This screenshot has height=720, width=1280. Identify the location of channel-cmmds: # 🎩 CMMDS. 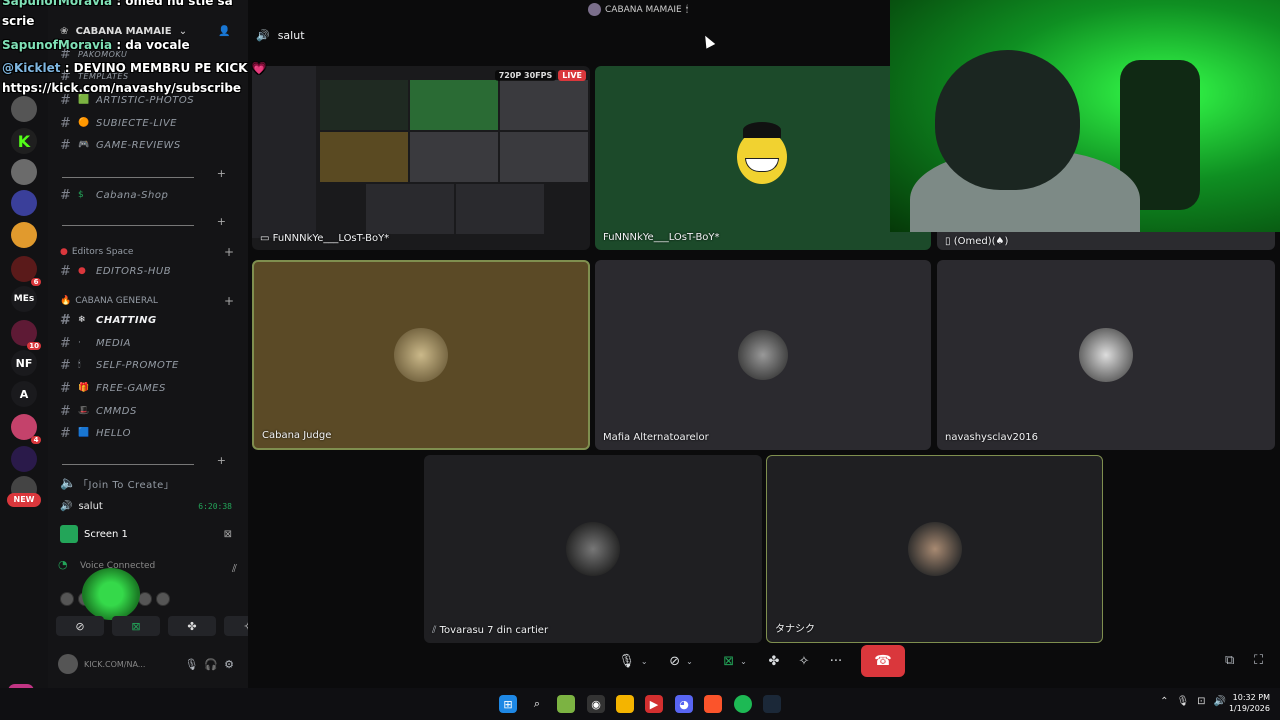
(147, 411).